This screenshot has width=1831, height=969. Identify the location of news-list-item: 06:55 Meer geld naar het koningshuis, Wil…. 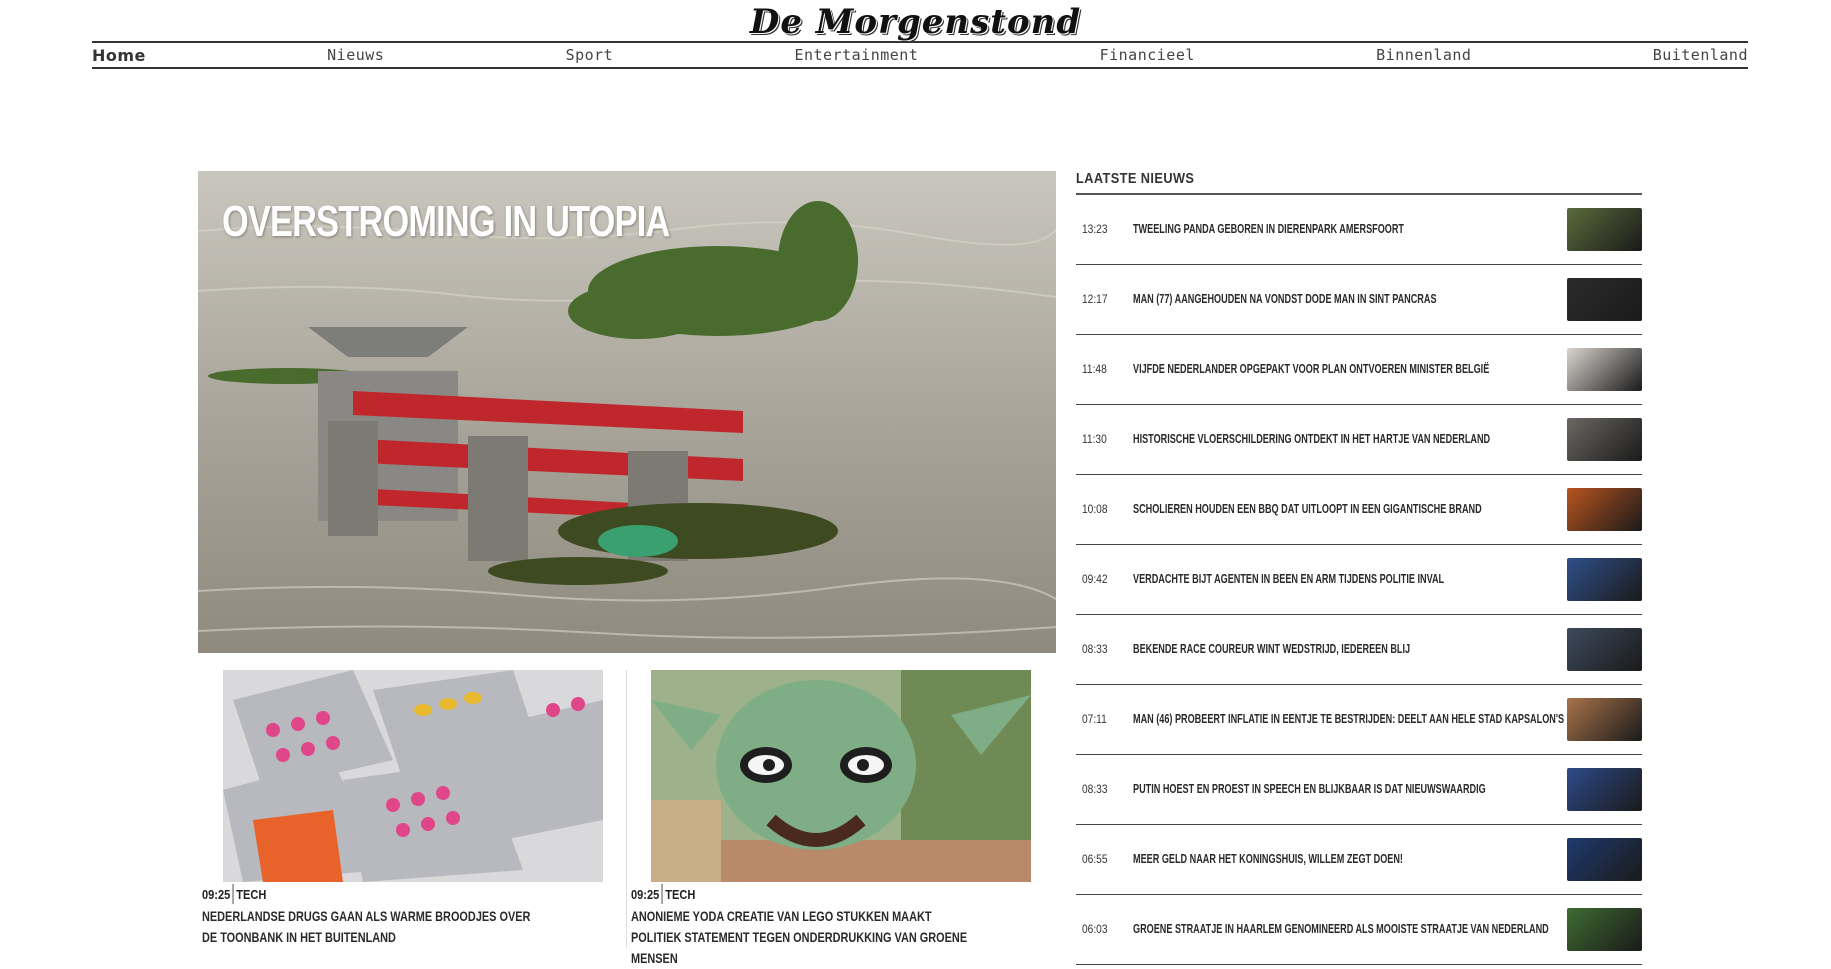
(1359, 860).